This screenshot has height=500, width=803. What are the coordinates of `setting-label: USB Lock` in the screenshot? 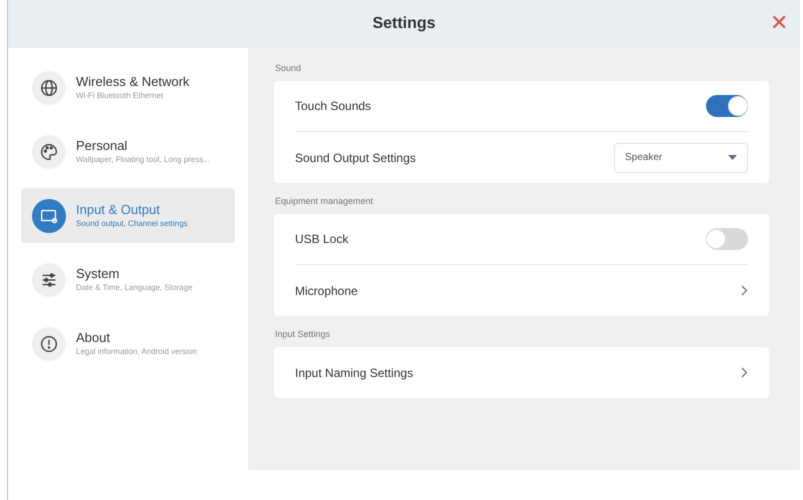 It's located at (321, 239).